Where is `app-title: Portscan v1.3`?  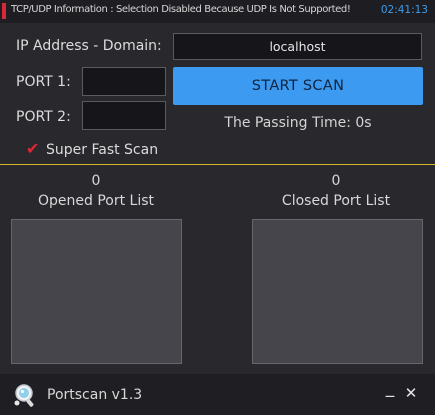 app-title: Portscan v1.3 is located at coordinates (95, 395).